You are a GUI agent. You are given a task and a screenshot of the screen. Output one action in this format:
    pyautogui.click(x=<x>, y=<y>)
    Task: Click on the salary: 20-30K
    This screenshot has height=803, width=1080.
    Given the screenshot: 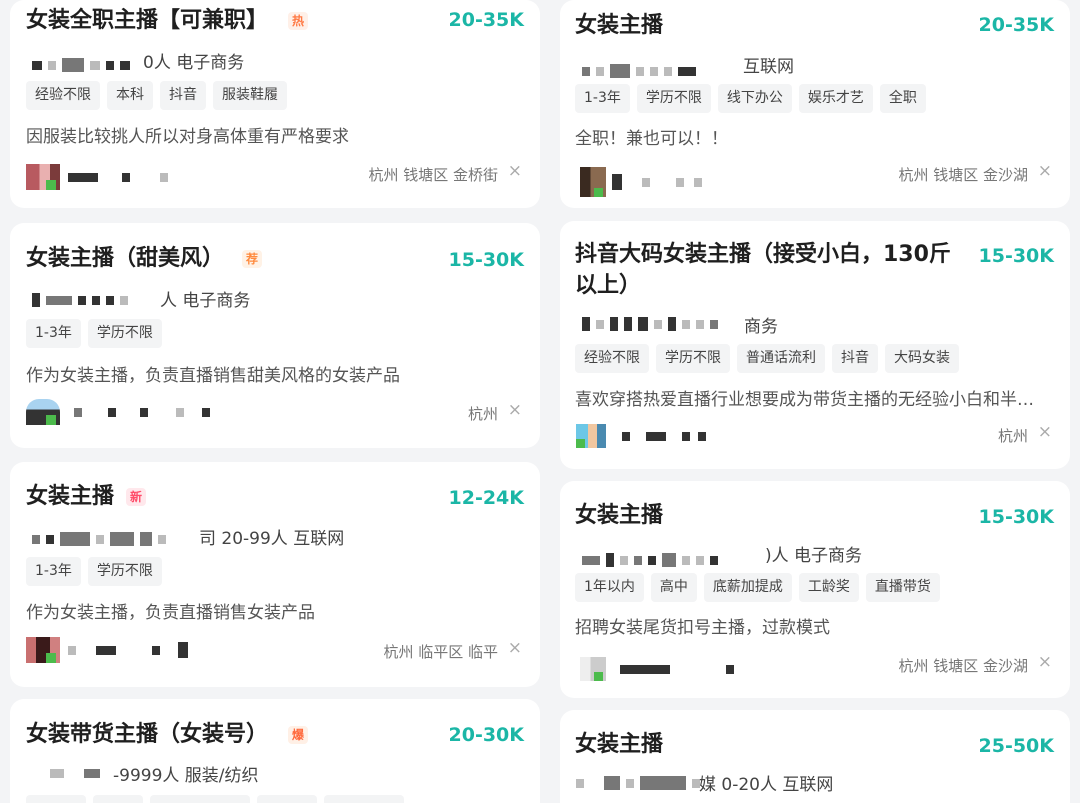 What is the action you would take?
    pyautogui.click(x=486, y=735)
    